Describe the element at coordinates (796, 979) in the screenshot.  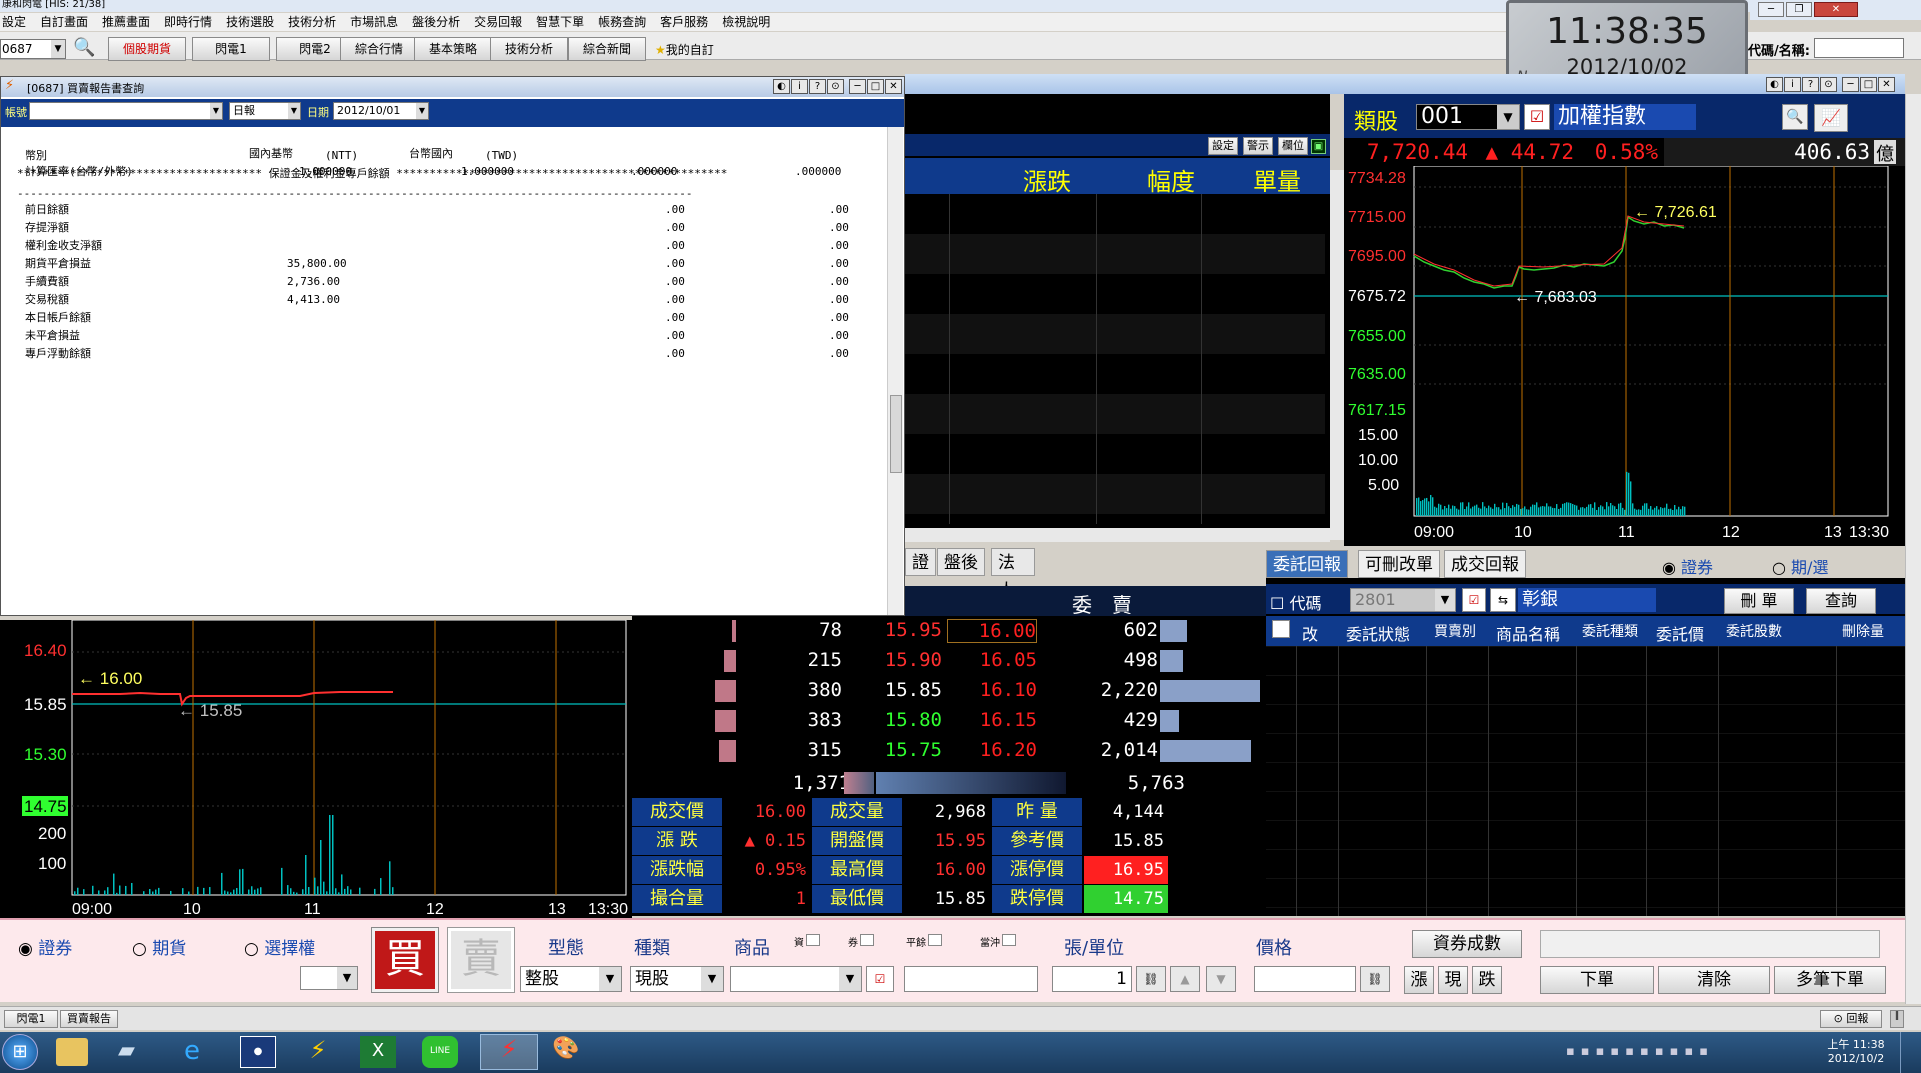
I see `product-select: ▼` at that location.